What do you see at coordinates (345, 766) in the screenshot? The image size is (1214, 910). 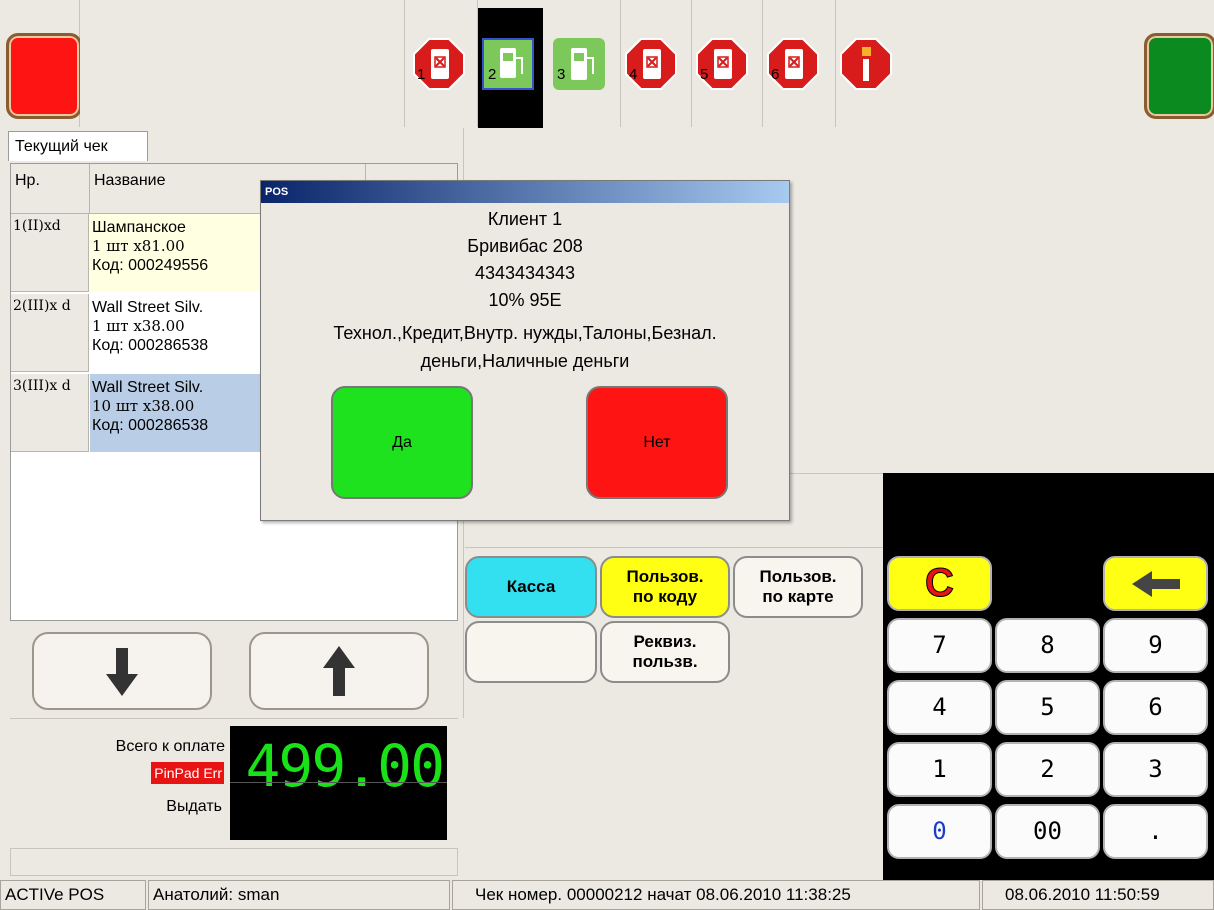 I see `total-value: 499.00` at bounding box center [345, 766].